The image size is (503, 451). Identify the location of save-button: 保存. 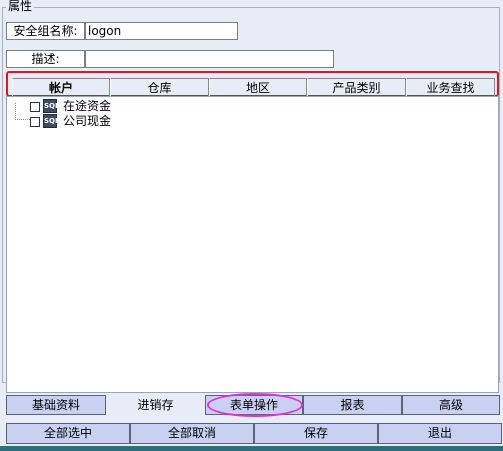
(316, 433).